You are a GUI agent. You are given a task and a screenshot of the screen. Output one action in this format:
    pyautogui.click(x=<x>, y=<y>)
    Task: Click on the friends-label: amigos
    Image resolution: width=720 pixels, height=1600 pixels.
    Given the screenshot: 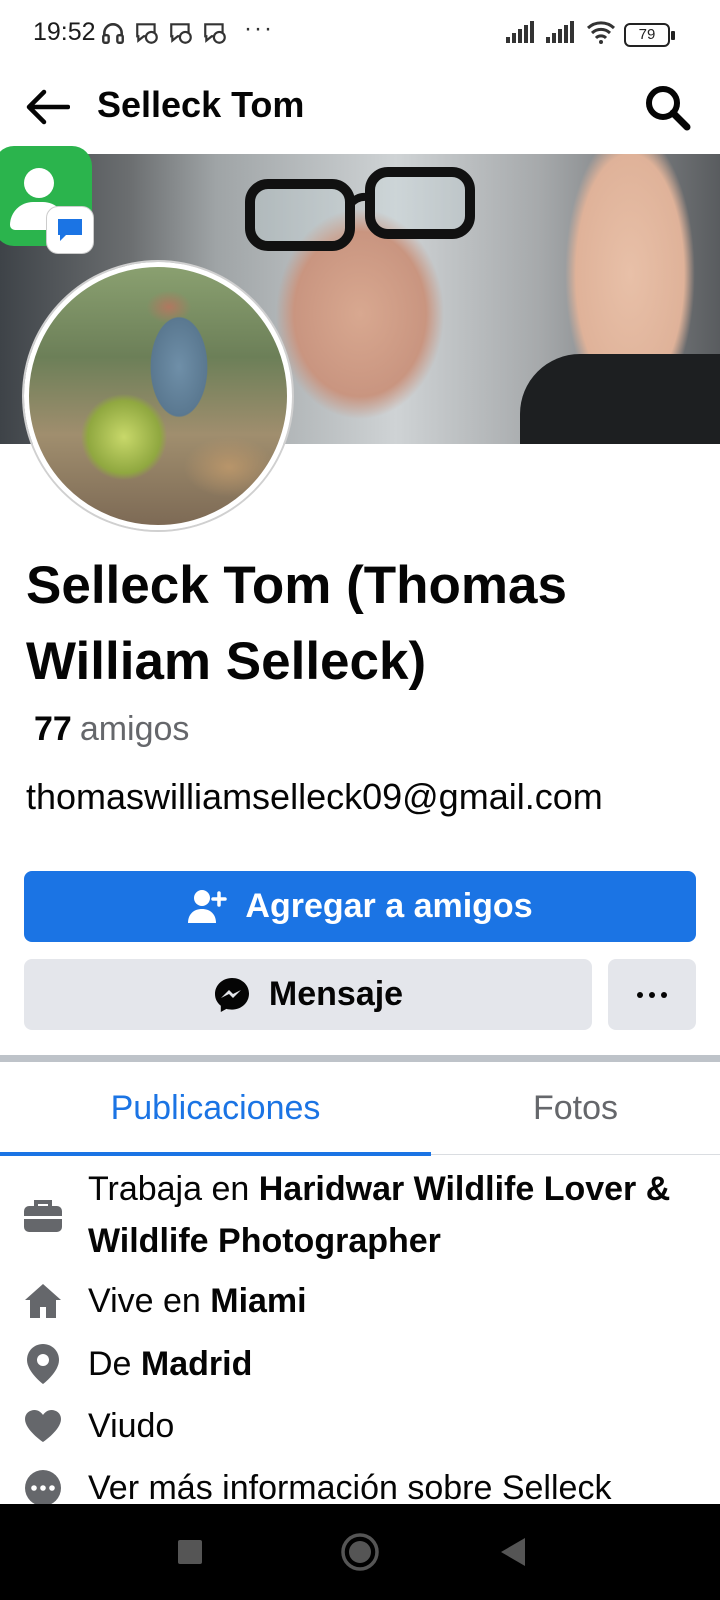 What is the action you would take?
    pyautogui.click(x=134, y=729)
    